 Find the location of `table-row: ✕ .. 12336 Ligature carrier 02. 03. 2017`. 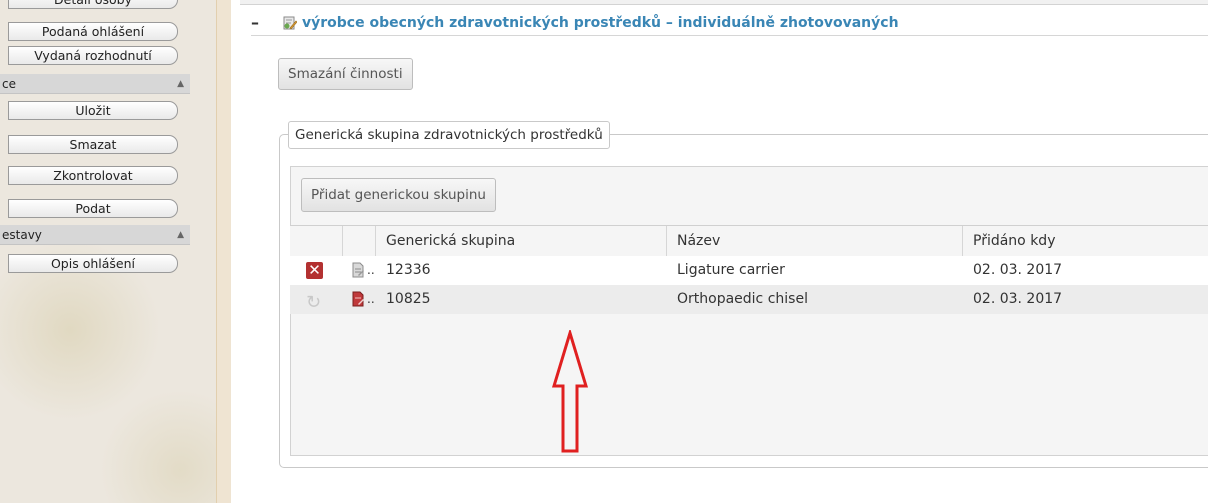

table-row: ✕ .. 12336 Ligature carrier 02. 03. 2017 is located at coordinates (749, 270).